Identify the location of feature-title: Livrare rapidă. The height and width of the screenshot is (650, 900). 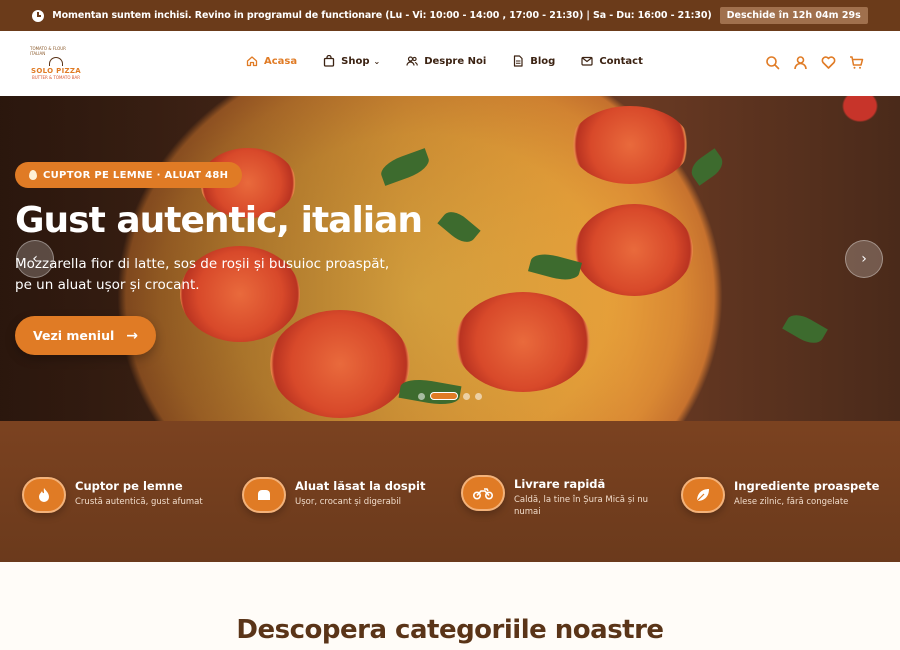
(560, 484).